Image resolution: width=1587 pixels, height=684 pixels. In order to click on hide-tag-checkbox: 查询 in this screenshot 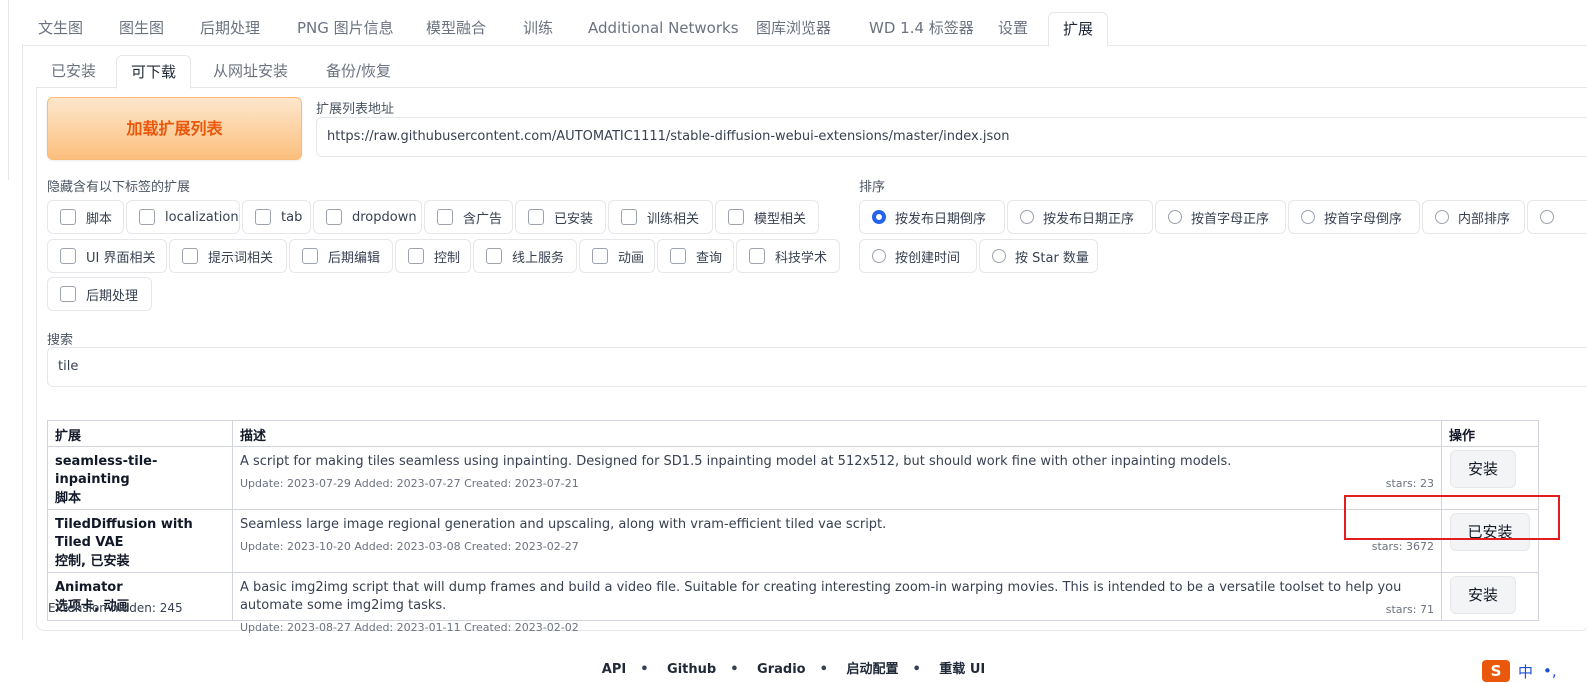, I will do `click(695, 256)`.